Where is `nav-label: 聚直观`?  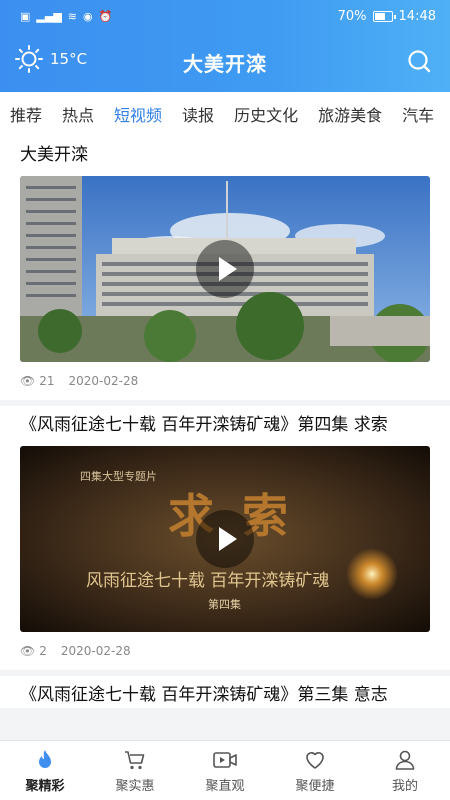 nav-label: 聚直观 is located at coordinates (225, 786).